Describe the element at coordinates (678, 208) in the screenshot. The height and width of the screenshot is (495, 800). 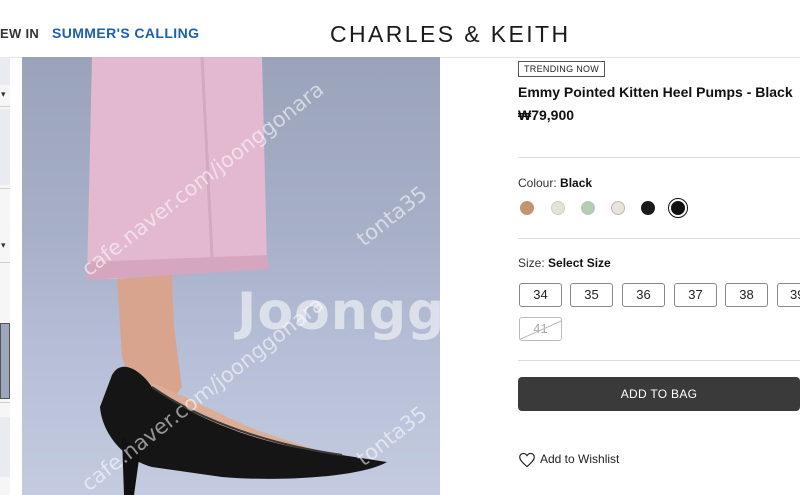
I see `swatch-black` at that location.